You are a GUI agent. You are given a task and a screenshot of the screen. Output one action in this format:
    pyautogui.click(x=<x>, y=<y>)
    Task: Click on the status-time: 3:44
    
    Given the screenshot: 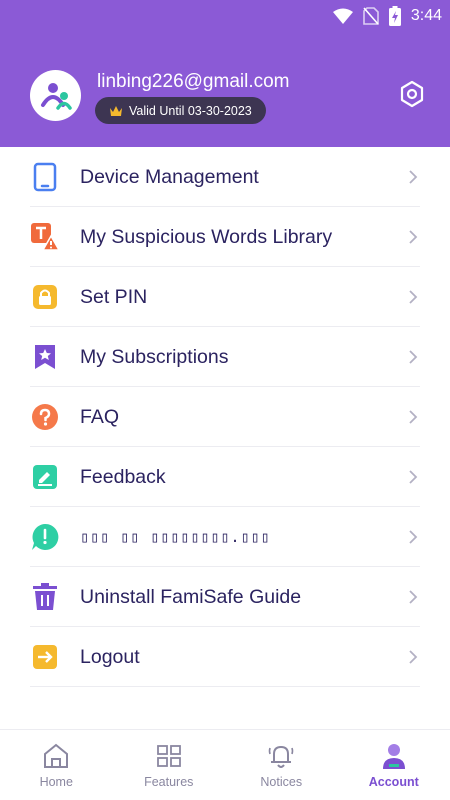 What is the action you would take?
    pyautogui.click(x=426, y=15)
    